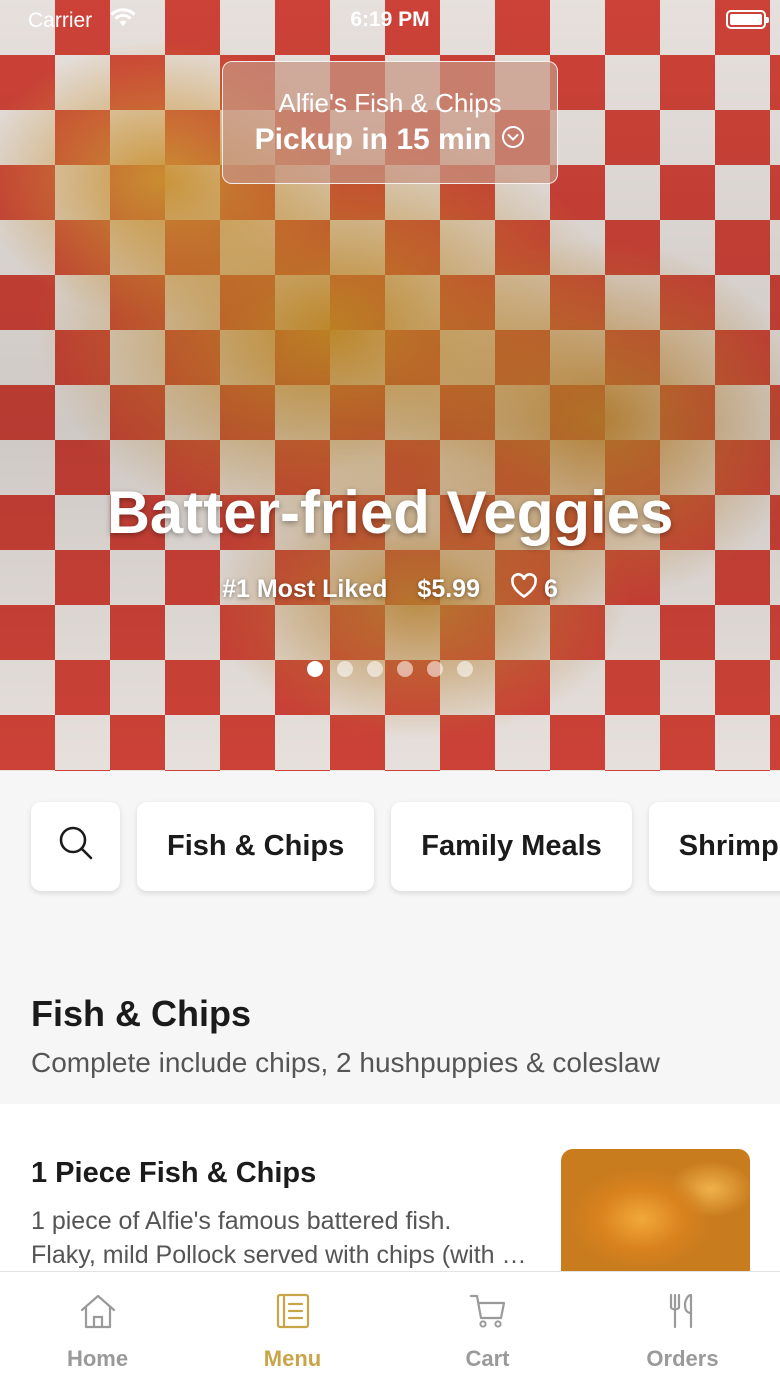 The image size is (780, 1387). I want to click on section-title: Fish & Chips, so click(141, 1013).